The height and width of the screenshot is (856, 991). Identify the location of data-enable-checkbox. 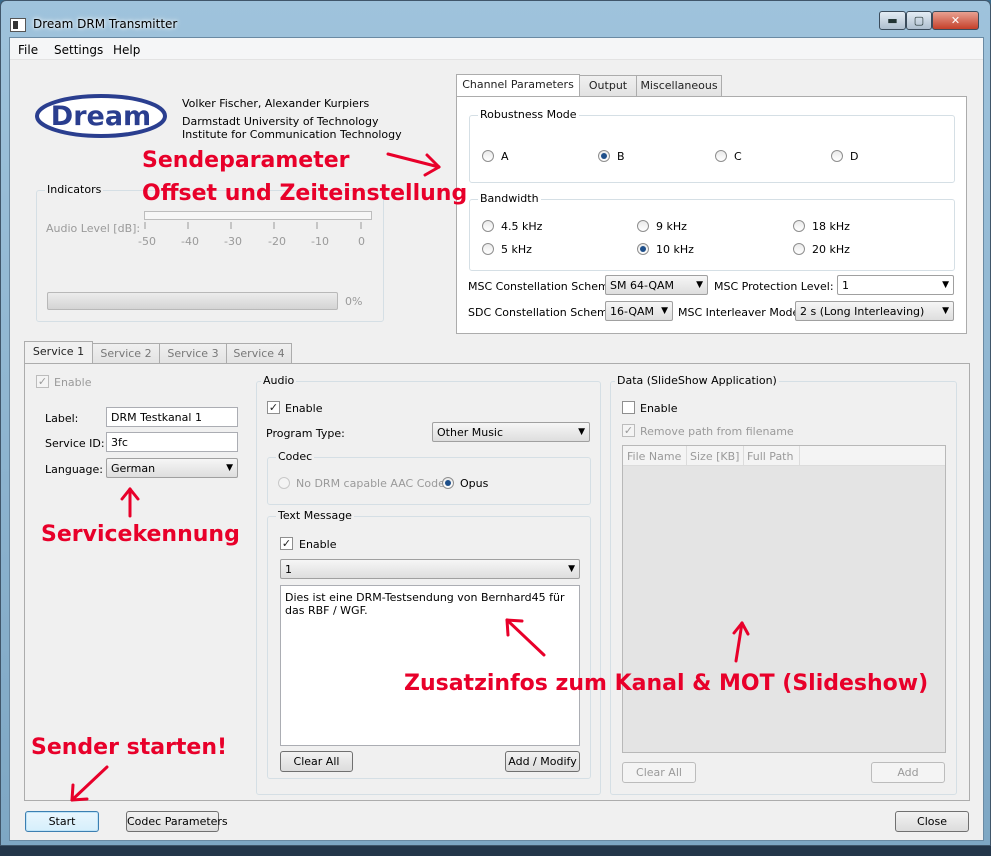
(628, 407).